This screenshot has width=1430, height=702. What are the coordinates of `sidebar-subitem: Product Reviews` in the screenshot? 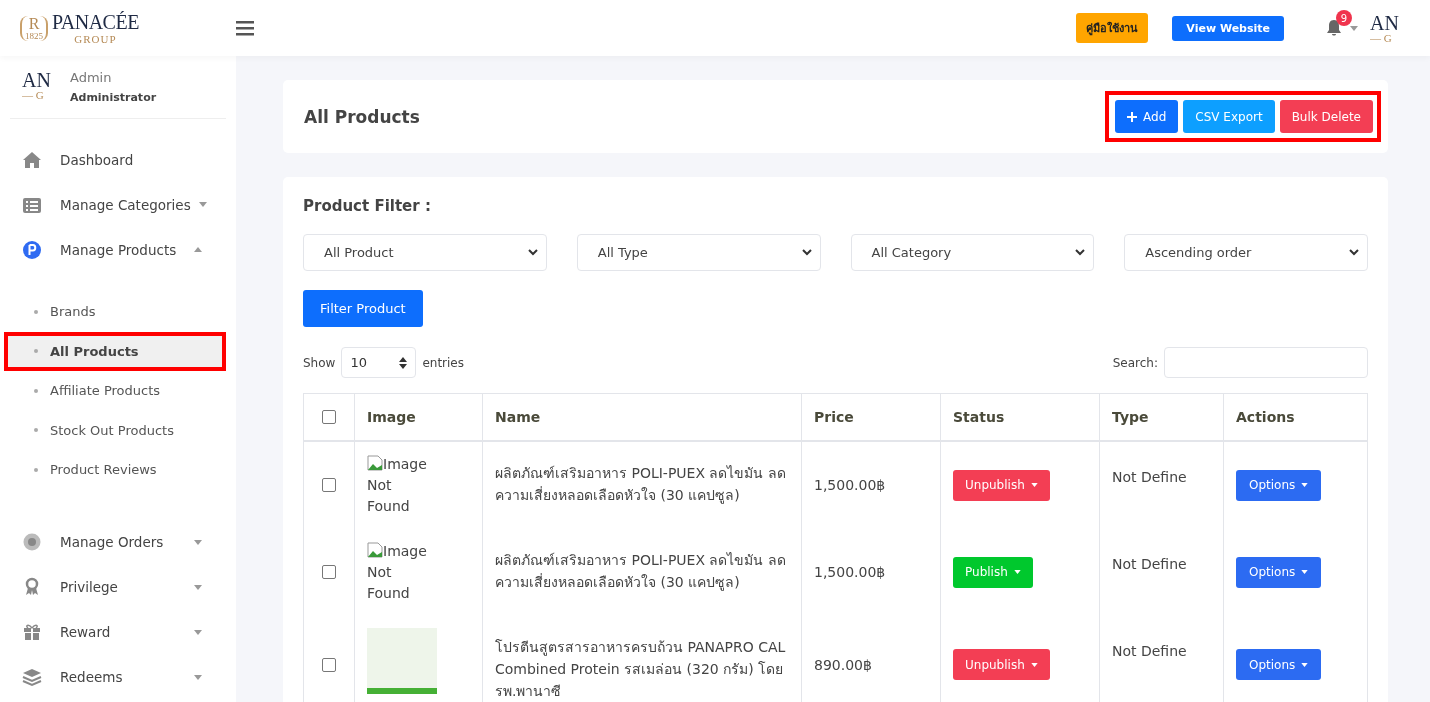 It's located at (115, 470).